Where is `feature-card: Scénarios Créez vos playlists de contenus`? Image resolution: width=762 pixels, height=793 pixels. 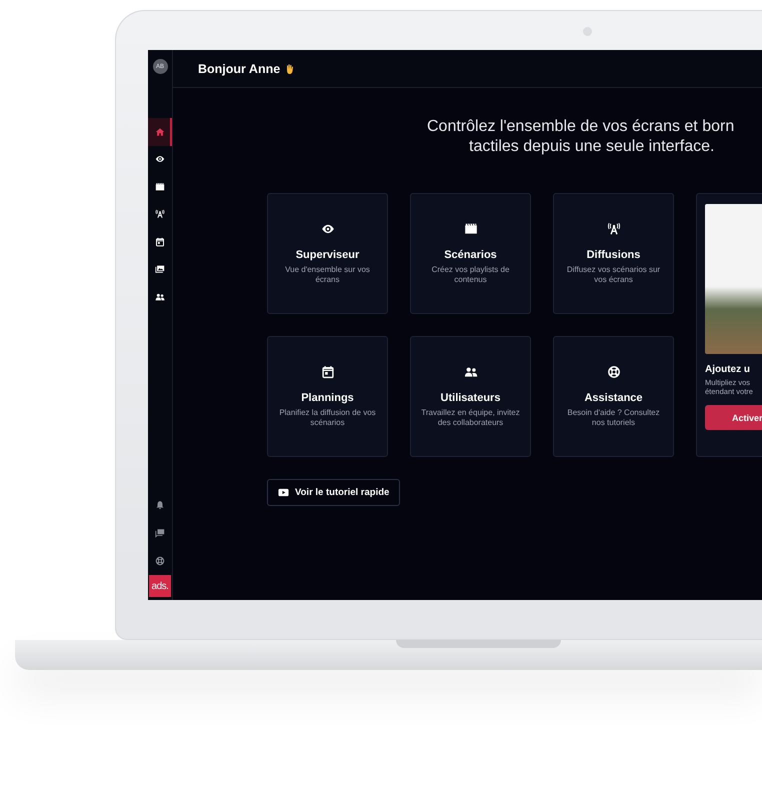 feature-card: Scénarios Créez vos playlists de contenus is located at coordinates (470, 253).